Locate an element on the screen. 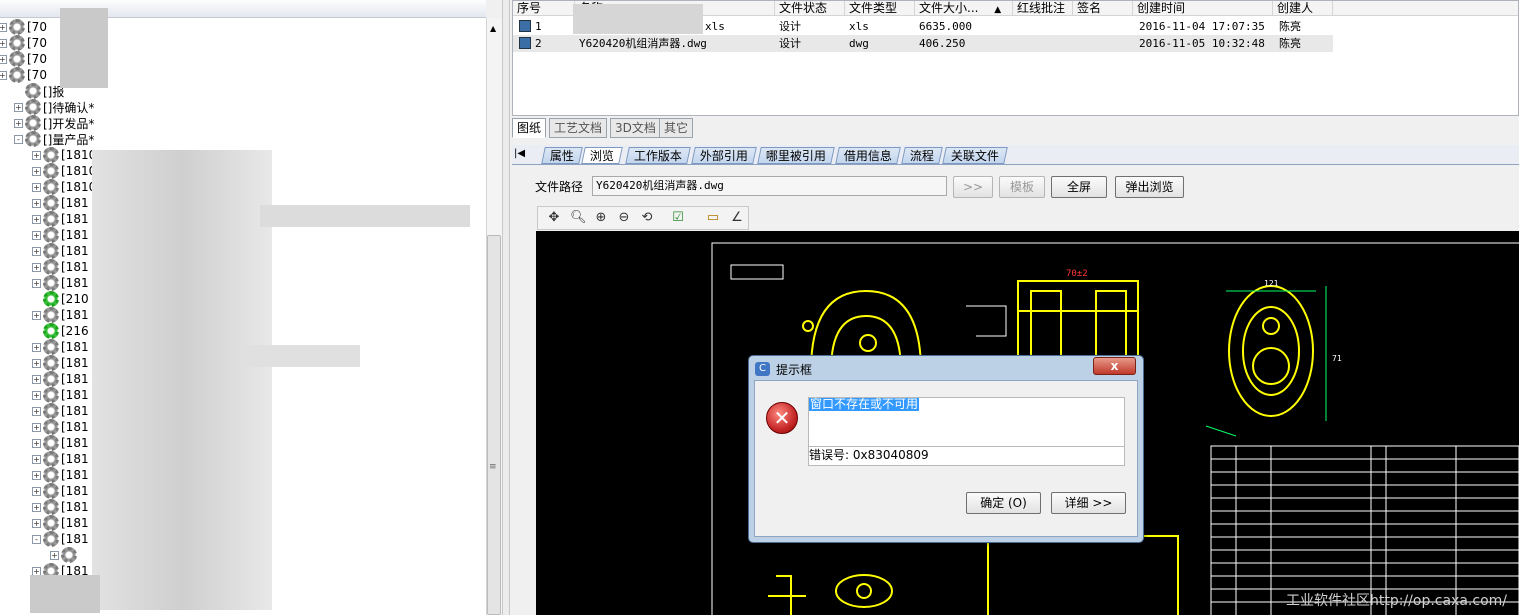 The image size is (1519, 615). check-icon: ☑ is located at coordinates (678, 218).